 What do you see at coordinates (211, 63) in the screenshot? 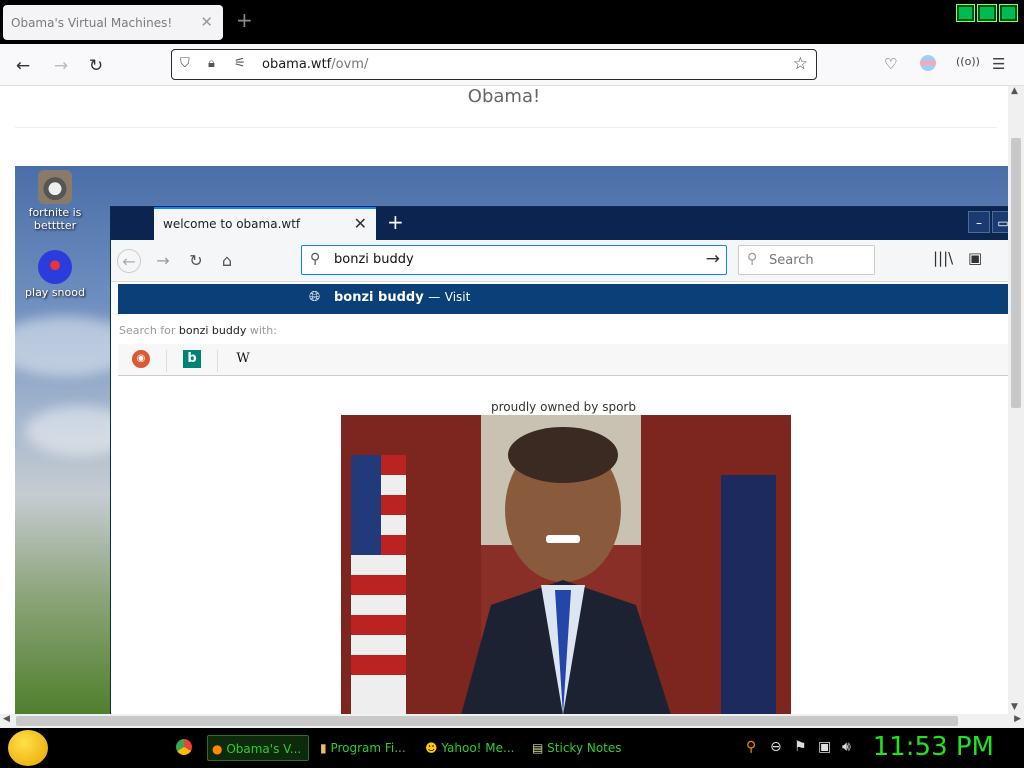
I see `lock-icon: 🔒︎` at bounding box center [211, 63].